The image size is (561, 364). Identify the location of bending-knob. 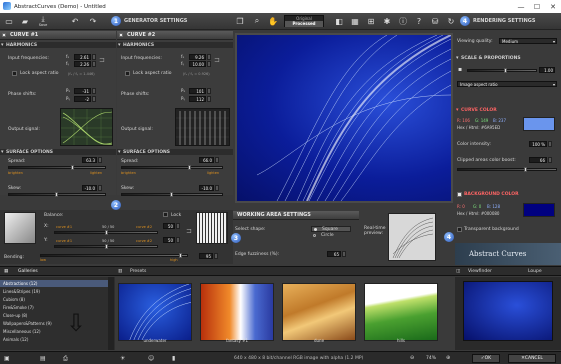
(180, 255).